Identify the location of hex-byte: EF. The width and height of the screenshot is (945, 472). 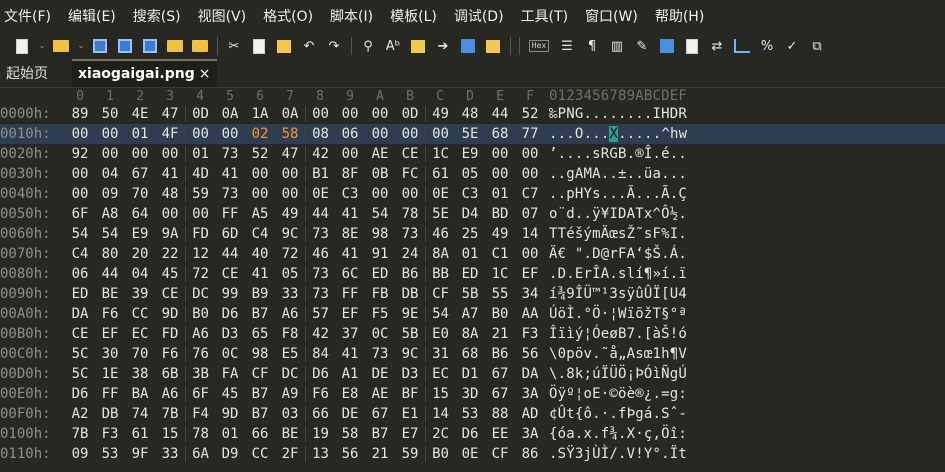
(110, 334).